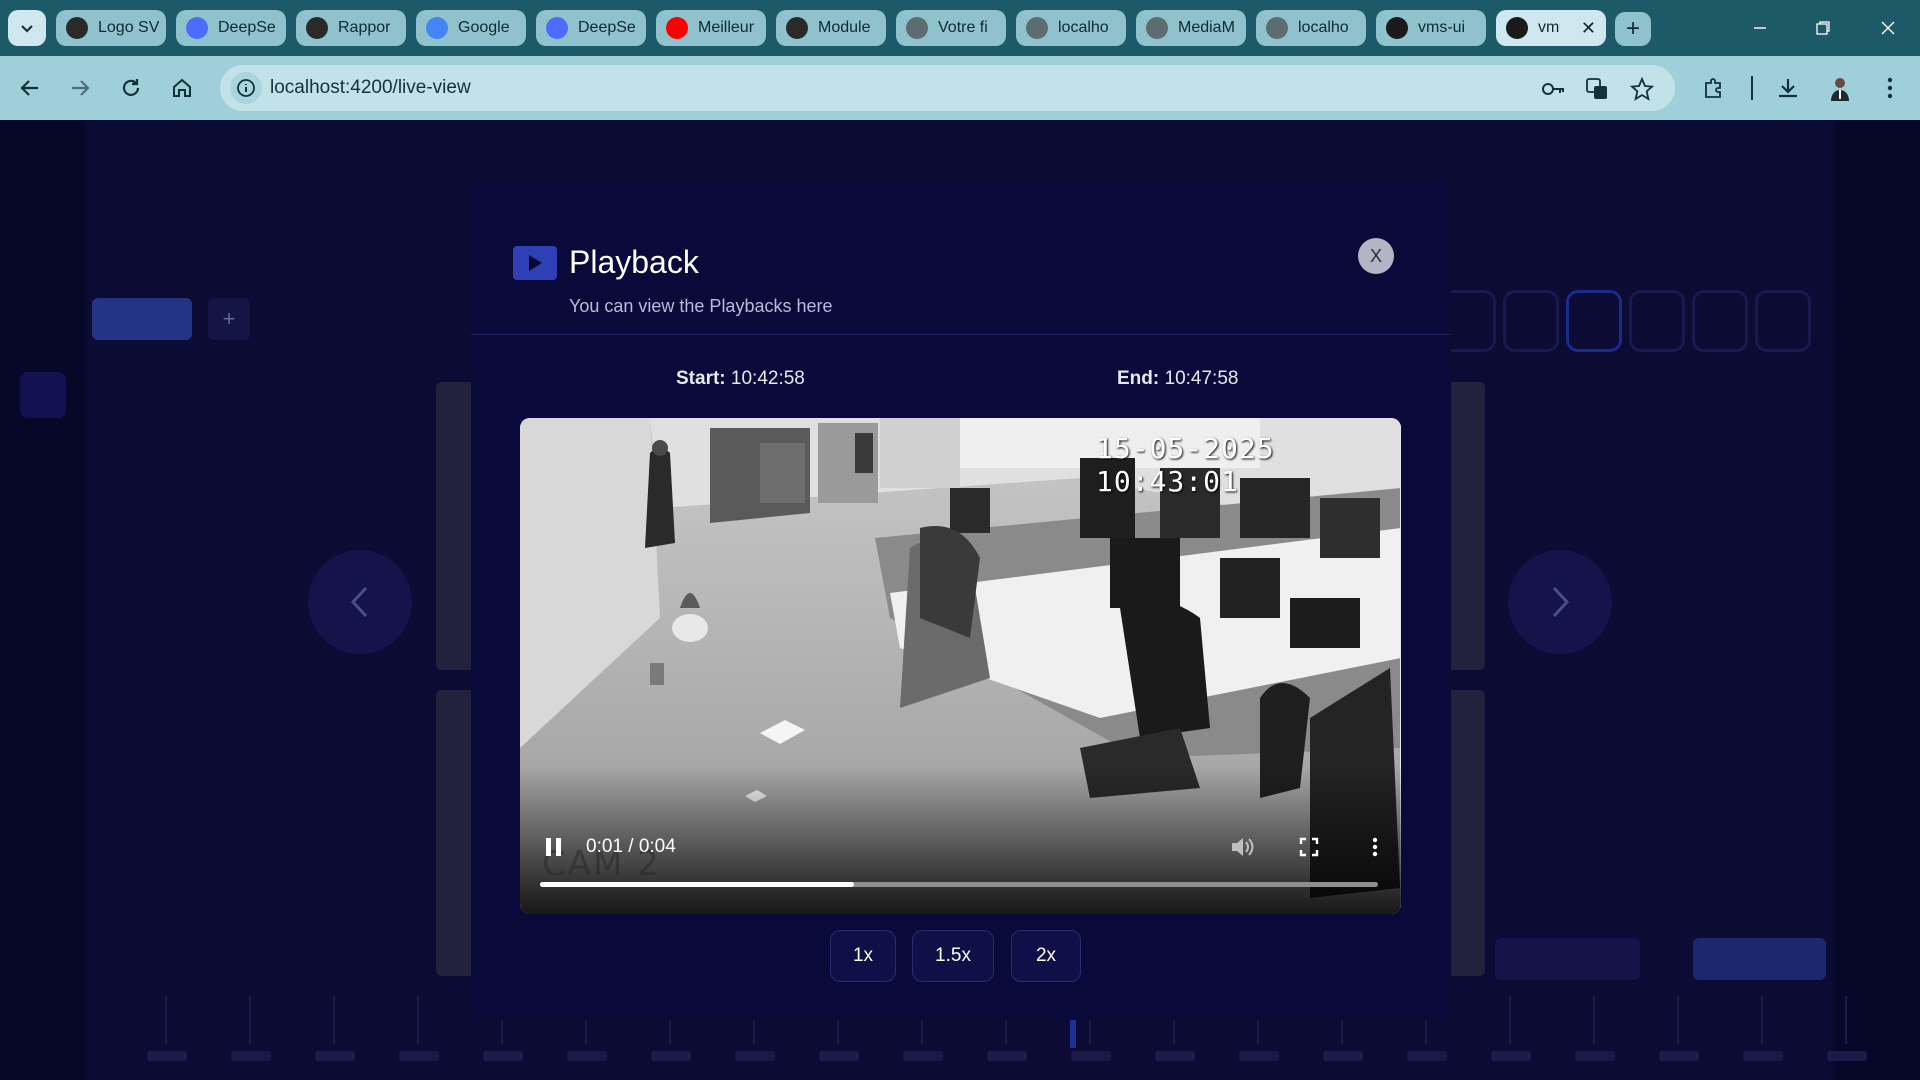  Describe the element at coordinates (1560, 602) in the screenshot. I see `carousel-next-button` at that location.